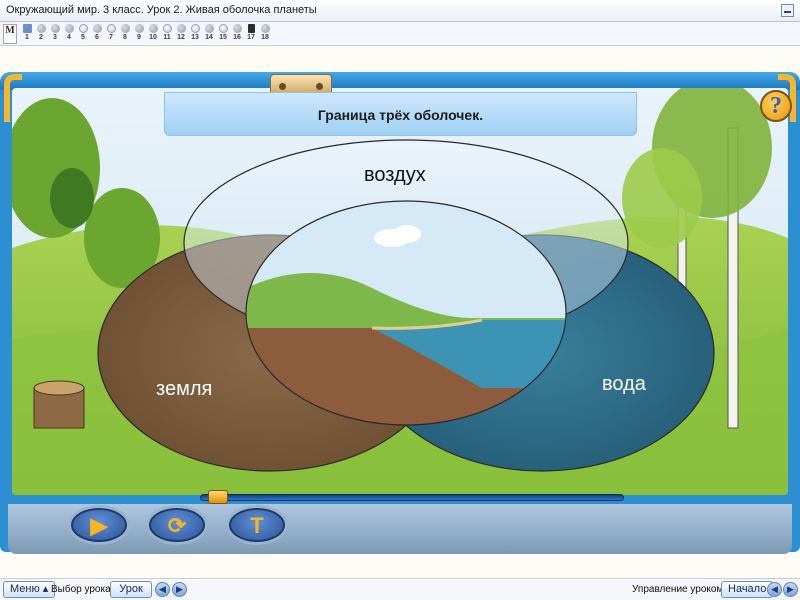 This screenshot has width=800, height=600. I want to click on play-icon: ▶, so click(99, 525).